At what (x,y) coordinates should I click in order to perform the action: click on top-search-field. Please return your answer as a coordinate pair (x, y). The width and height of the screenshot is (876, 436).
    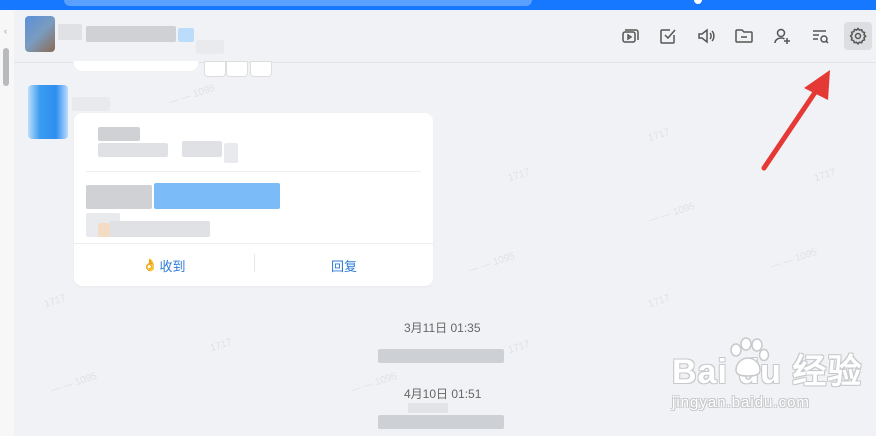
    Looking at the image, I should click on (298, 3).